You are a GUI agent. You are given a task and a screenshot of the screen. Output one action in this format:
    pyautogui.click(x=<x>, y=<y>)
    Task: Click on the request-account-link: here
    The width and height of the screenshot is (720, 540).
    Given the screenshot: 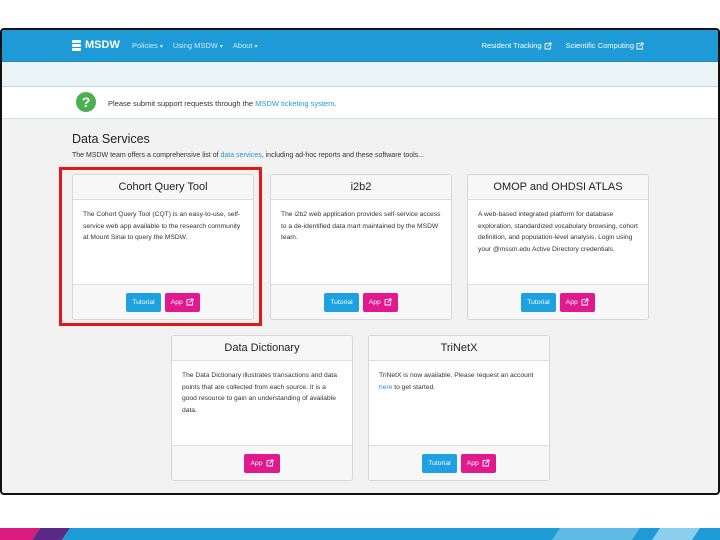 What is the action you would take?
    pyautogui.click(x=385, y=387)
    